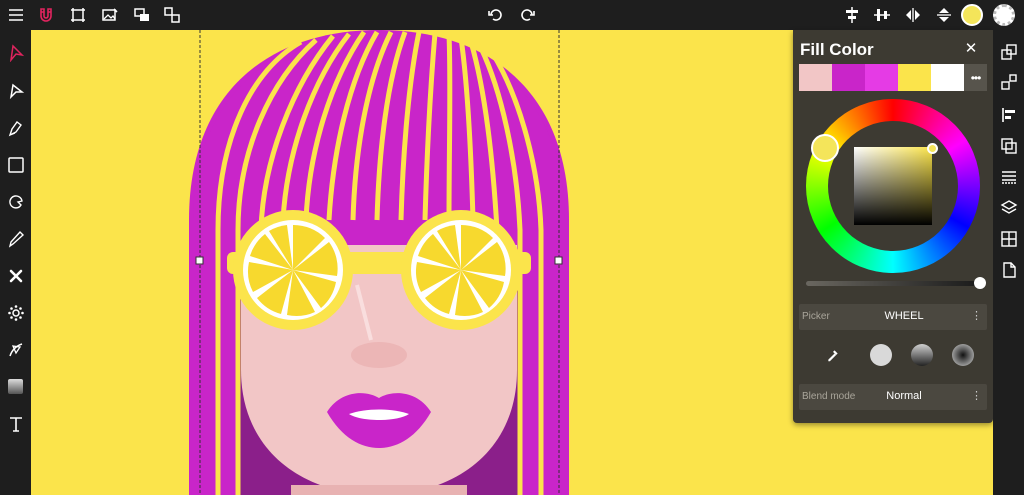  I want to click on node-tool-icon, so click(15, 90).